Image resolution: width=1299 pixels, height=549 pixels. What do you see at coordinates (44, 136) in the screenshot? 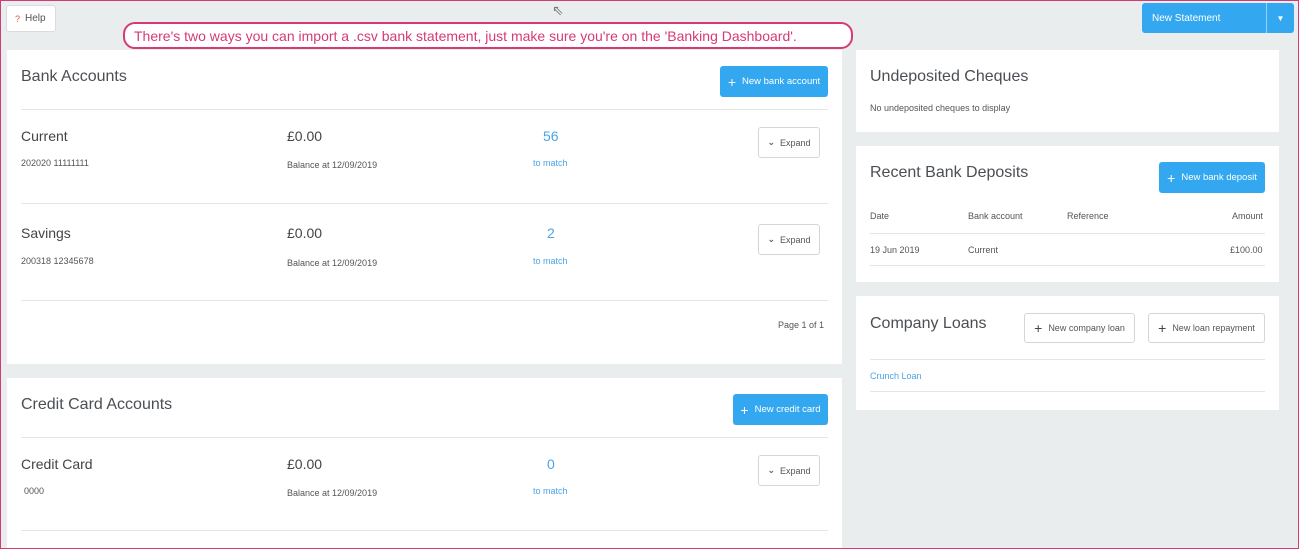
I see `account-name: Current` at bounding box center [44, 136].